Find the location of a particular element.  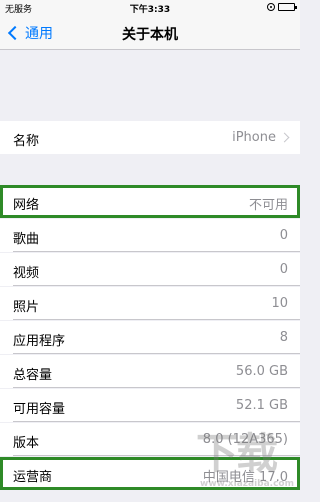

row-label: 总容量 is located at coordinates (33, 375).